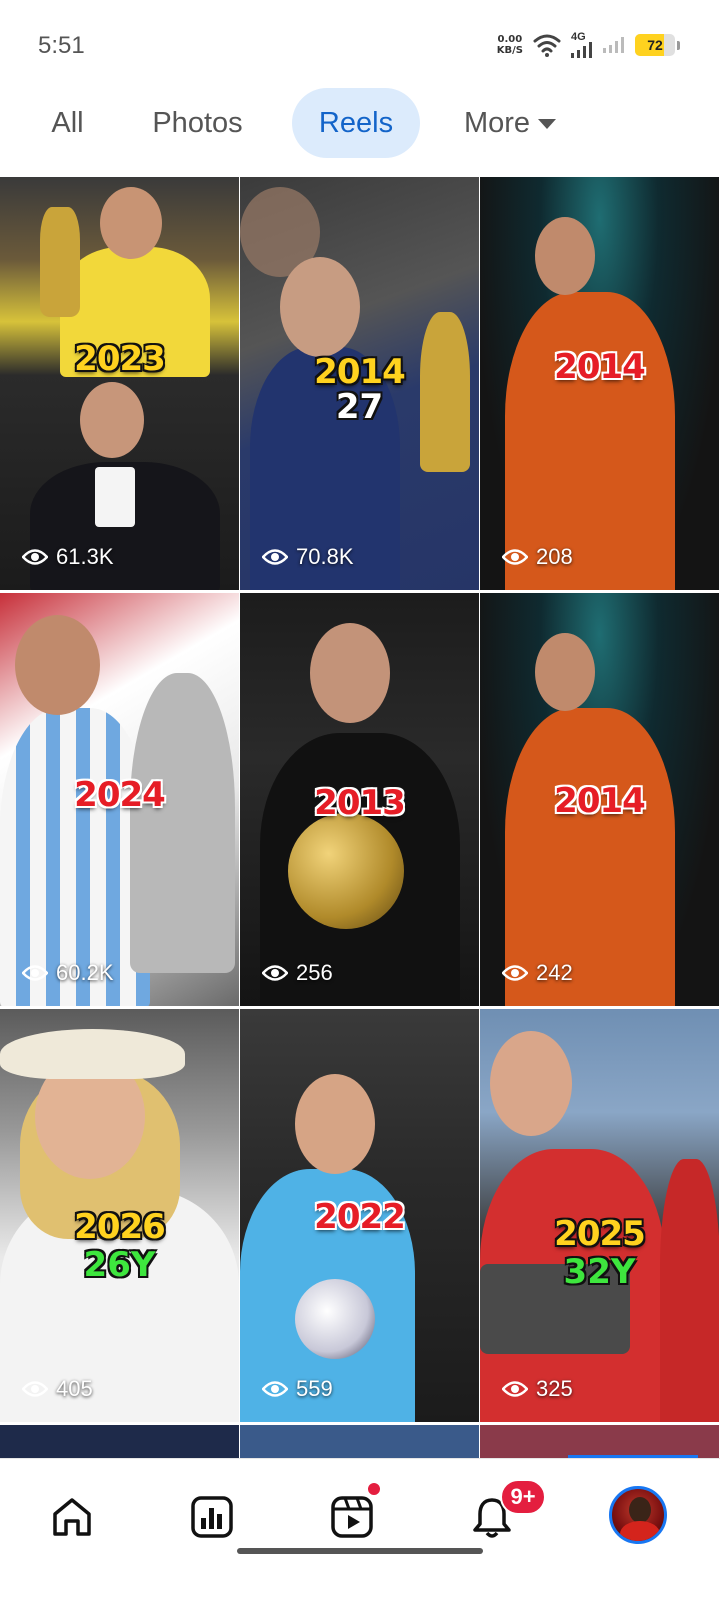 This screenshot has height=1600, width=720. What do you see at coordinates (678, 45) in the screenshot?
I see `battery-tip` at bounding box center [678, 45].